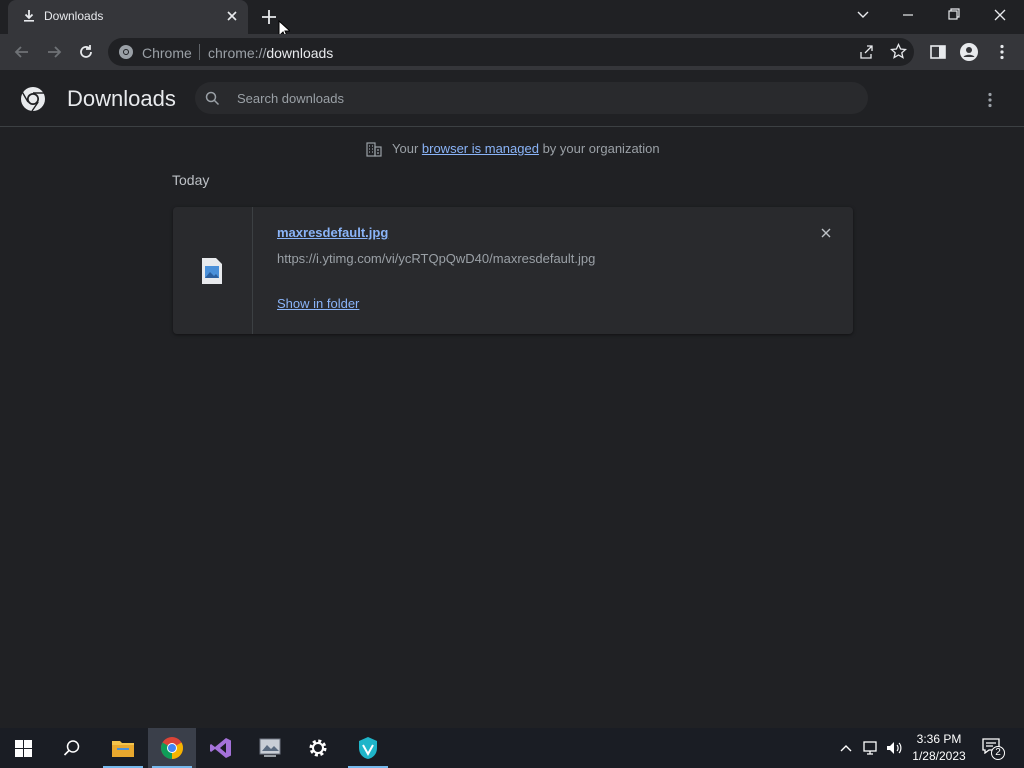 This screenshot has height=768, width=1024. I want to click on image-app-icon, so click(270, 747).